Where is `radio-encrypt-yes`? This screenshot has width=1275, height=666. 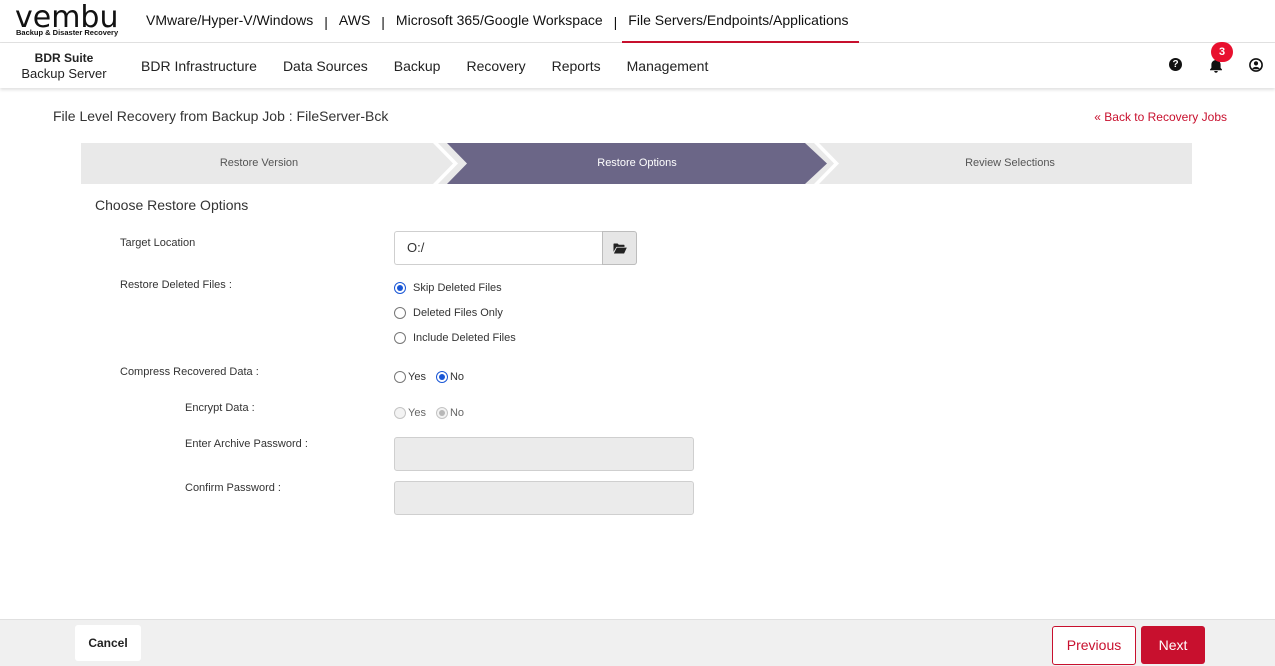
radio-encrypt-yes is located at coordinates (400, 413).